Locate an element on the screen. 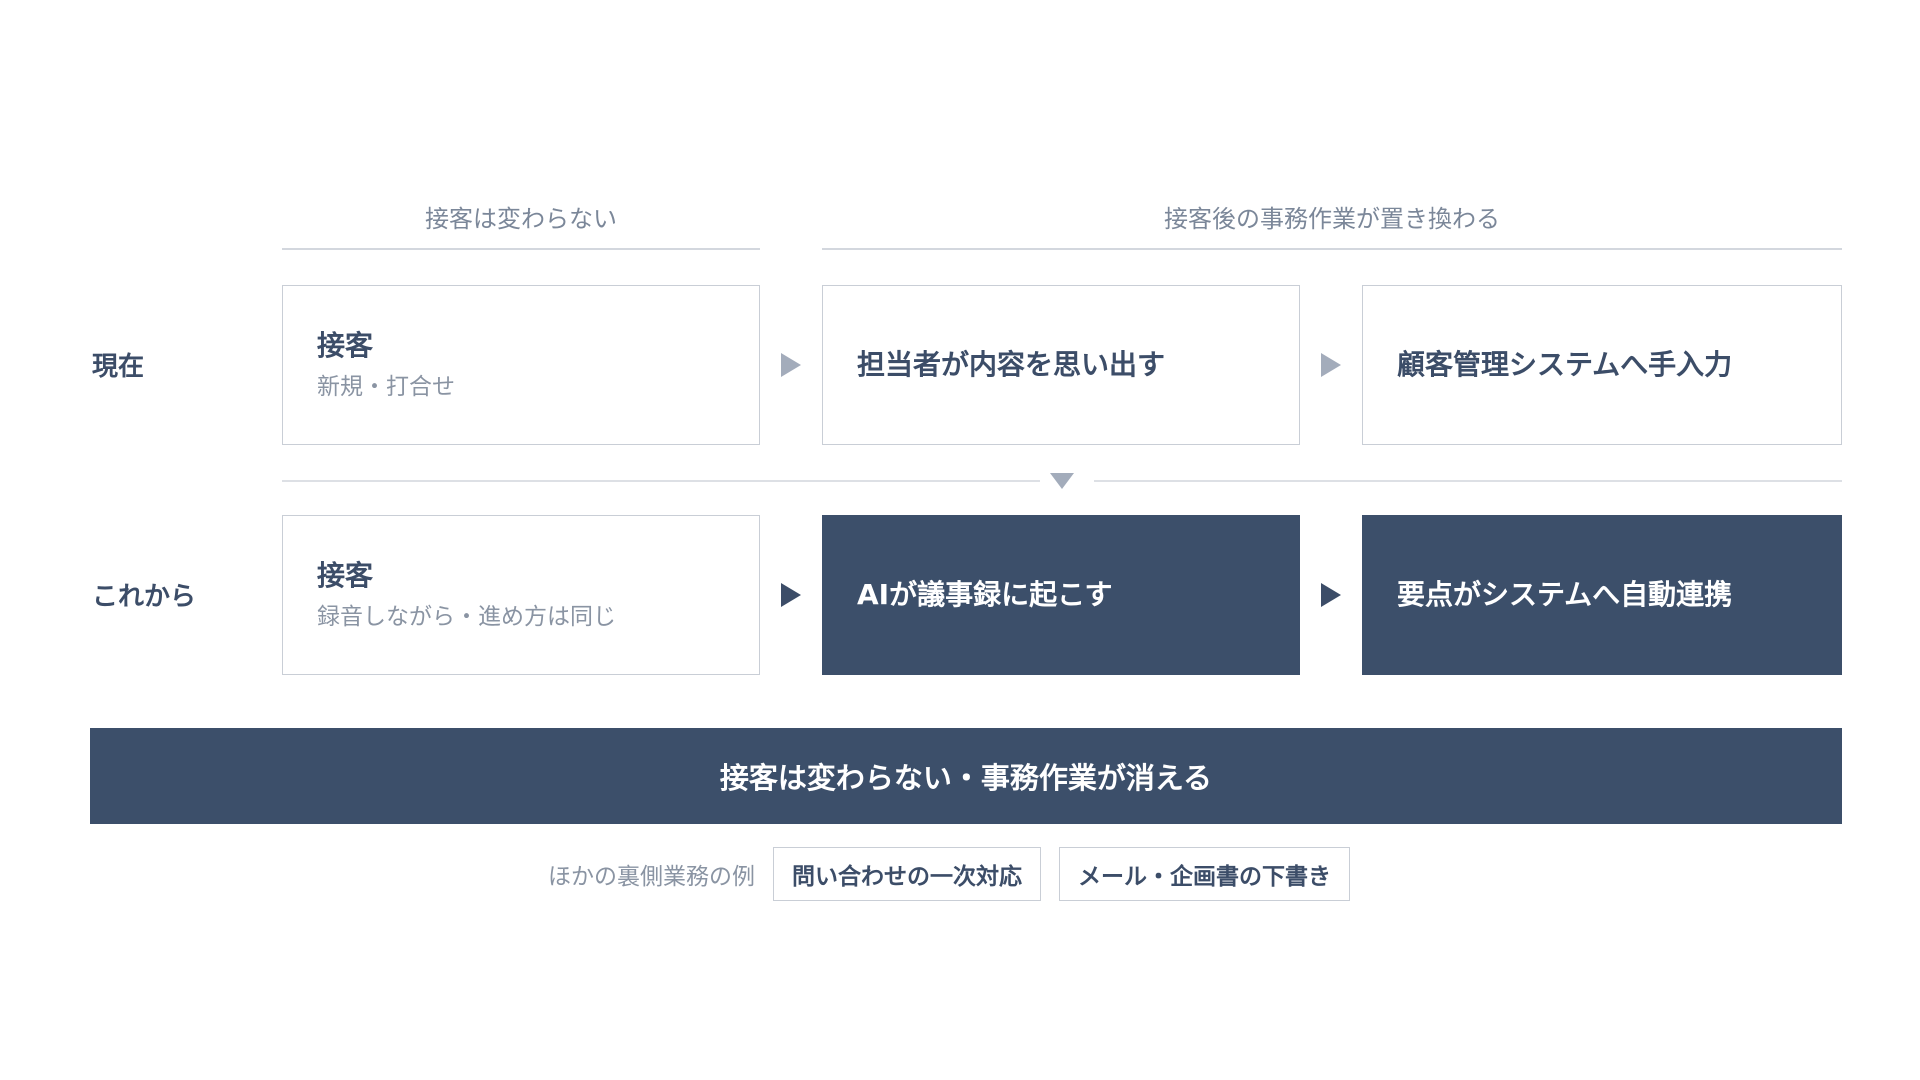 This screenshot has height=1080, width=1920. current-step-customer-service: 接客 新規・打合せ is located at coordinates (521, 365).